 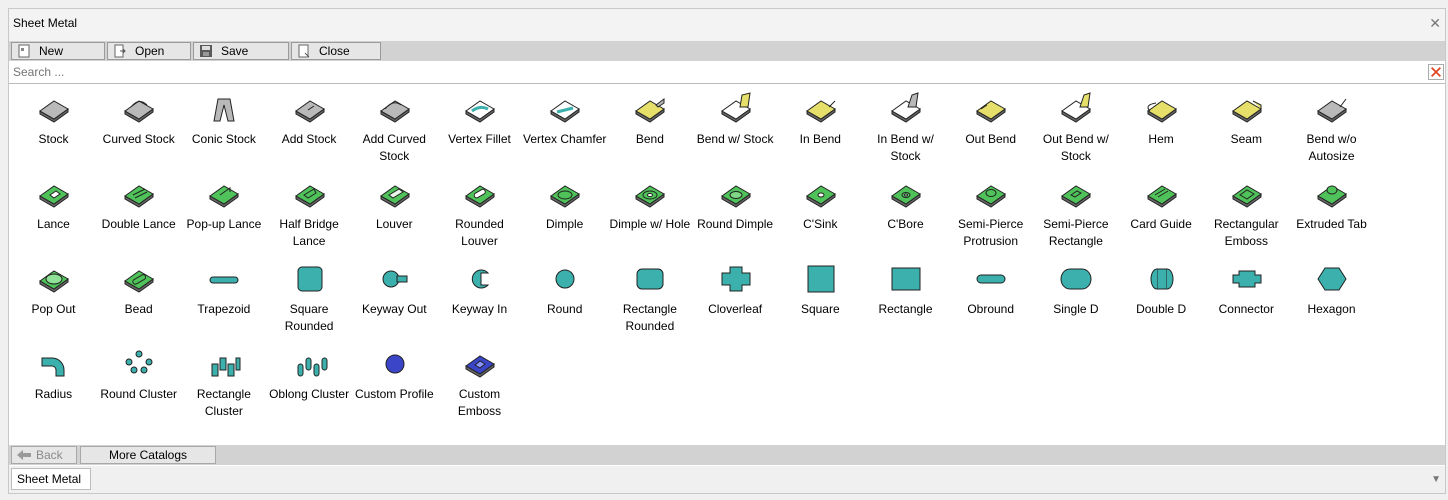 What do you see at coordinates (139, 111) in the screenshot?
I see `curved-stock-icon` at bounding box center [139, 111].